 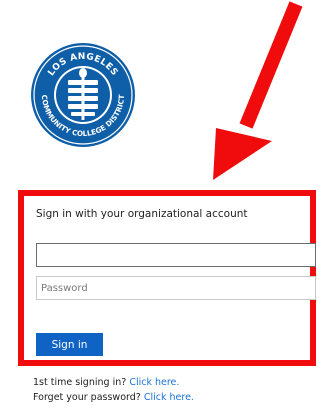 I want to click on signin-button: Sign in, so click(x=69, y=344).